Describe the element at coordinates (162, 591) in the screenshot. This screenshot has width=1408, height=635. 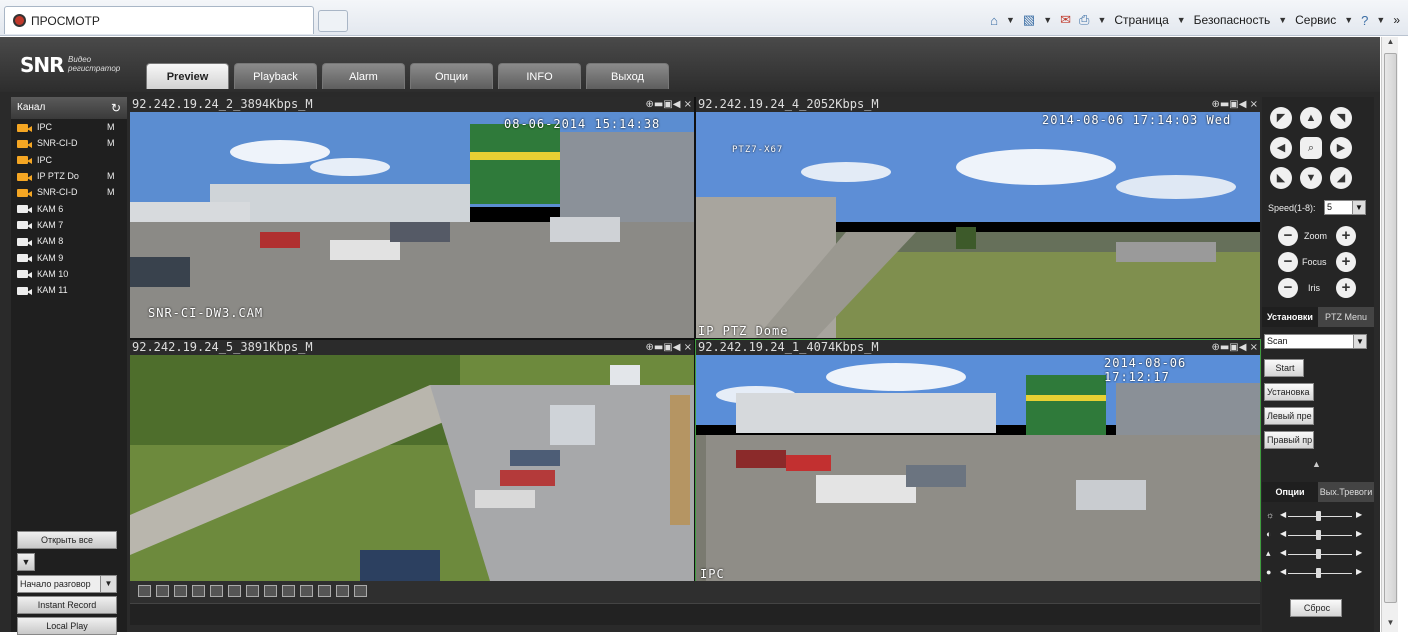
I see `layout-1x1-icon` at that location.